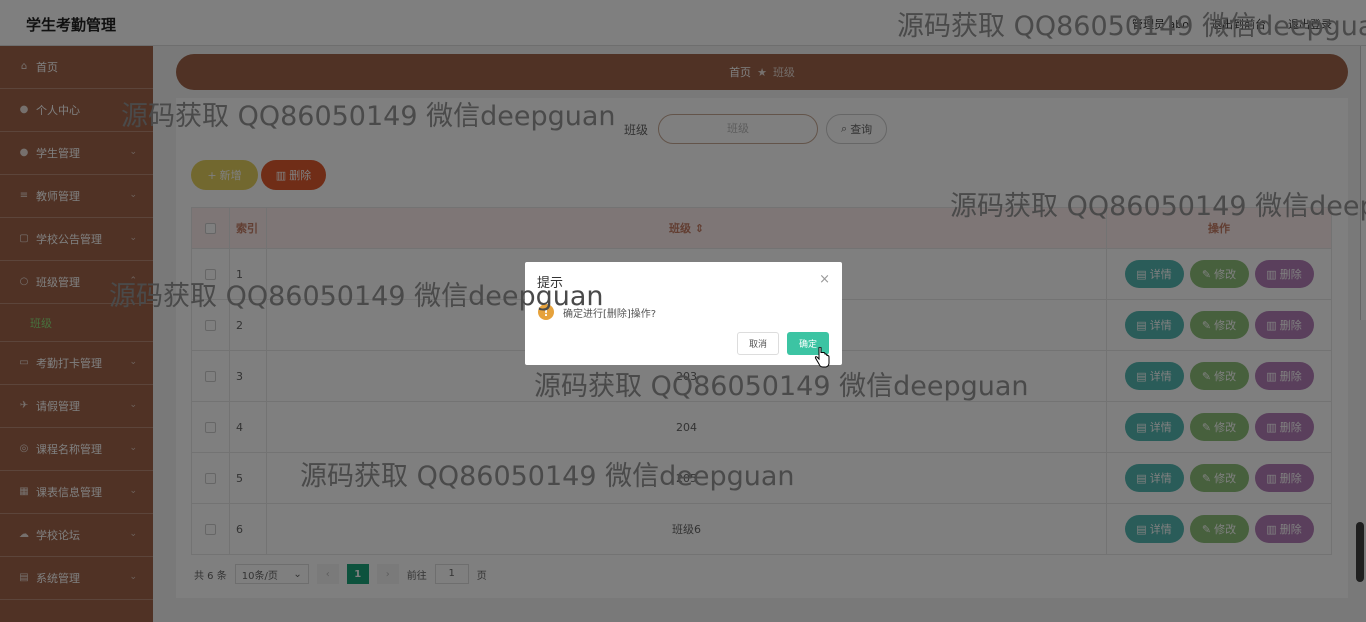 Image resolution: width=1366 pixels, height=622 pixels. Describe the element at coordinates (758, 343) in the screenshot. I see `cancel-button: 取消` at that location.